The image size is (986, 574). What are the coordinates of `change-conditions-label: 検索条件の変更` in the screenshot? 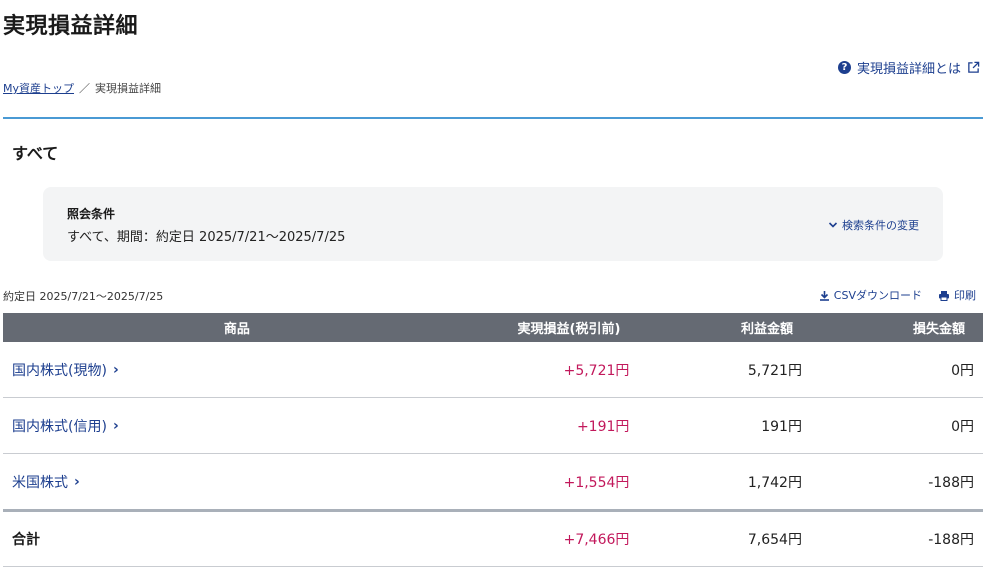 It's located at (880, 225).